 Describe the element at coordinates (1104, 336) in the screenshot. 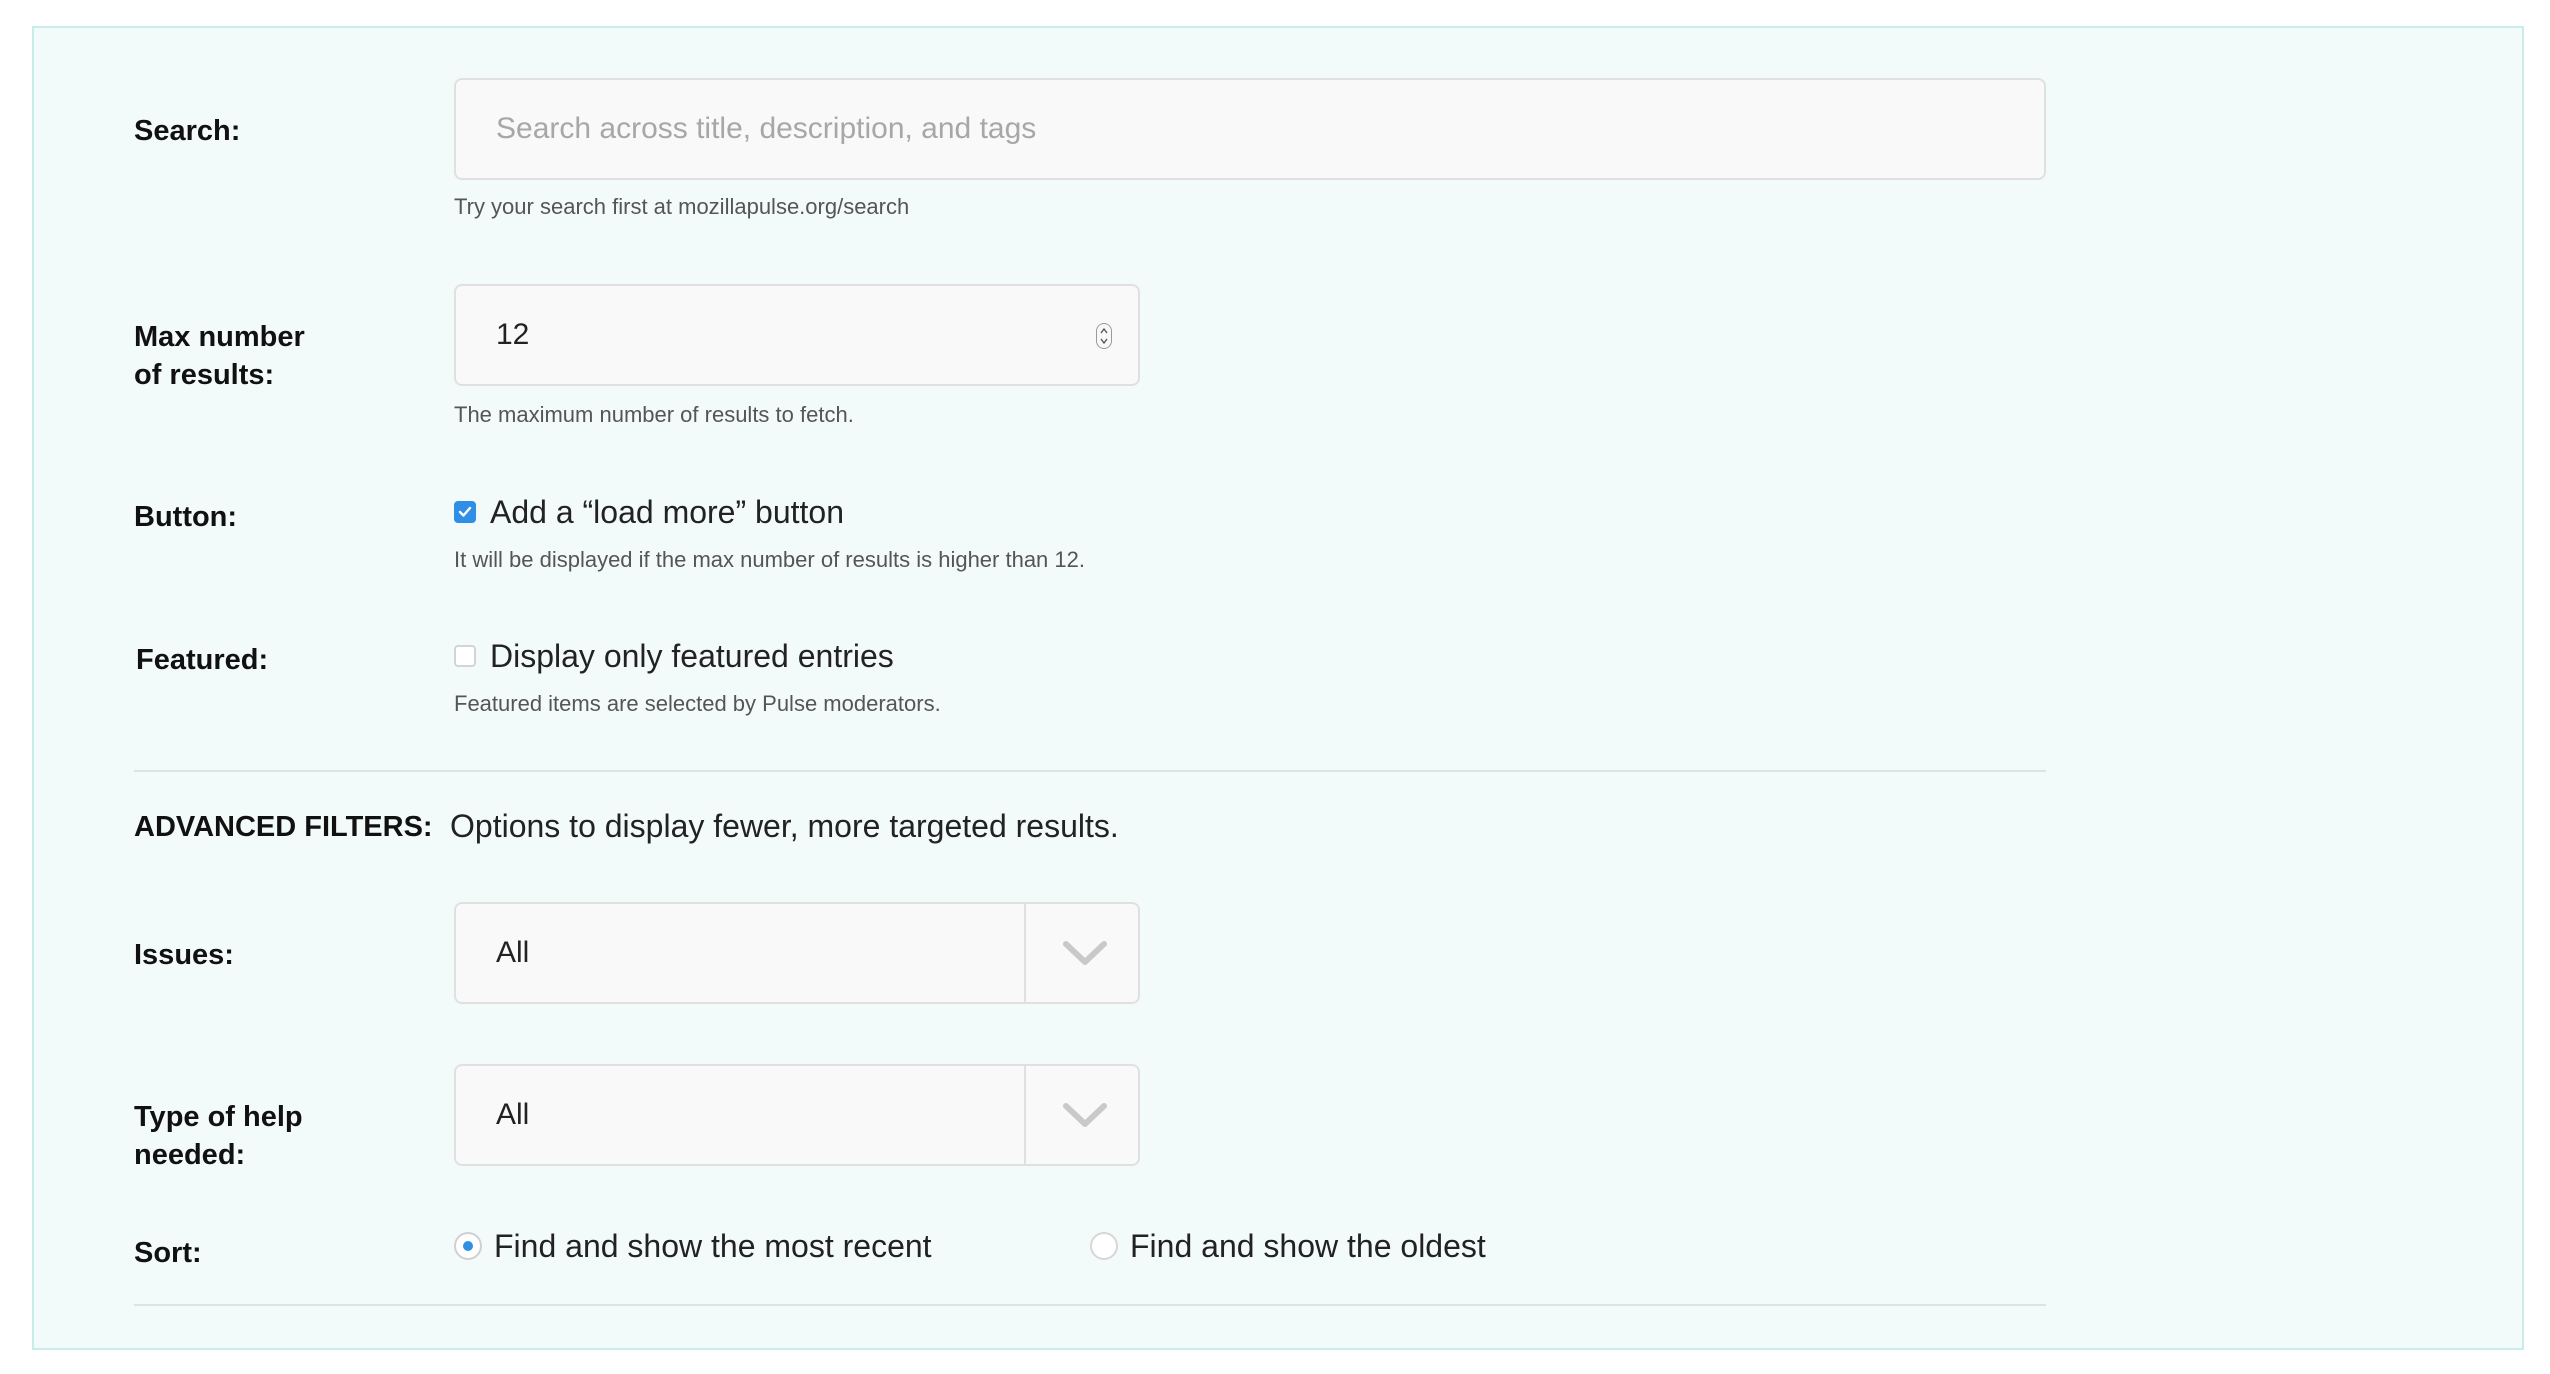

I see `stepper-arrows-icon` at that location.